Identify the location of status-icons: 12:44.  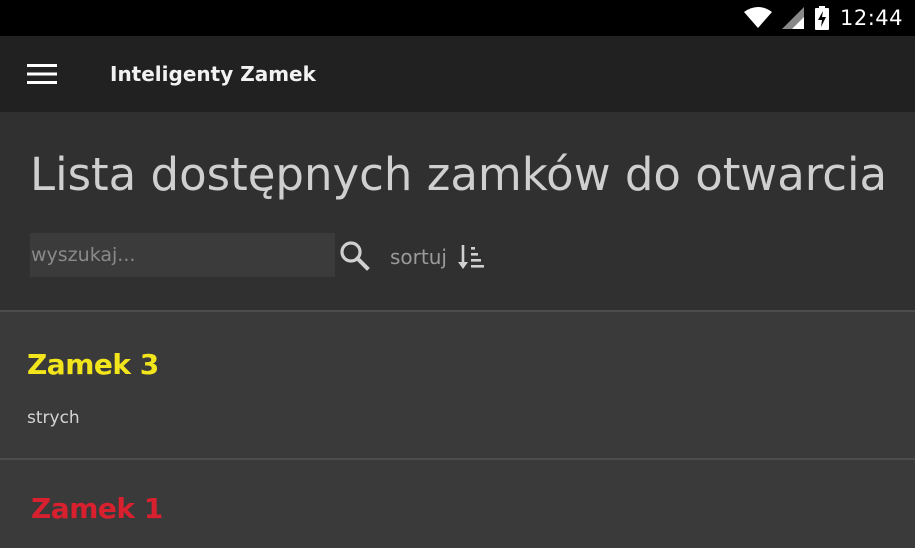
(823, 18).